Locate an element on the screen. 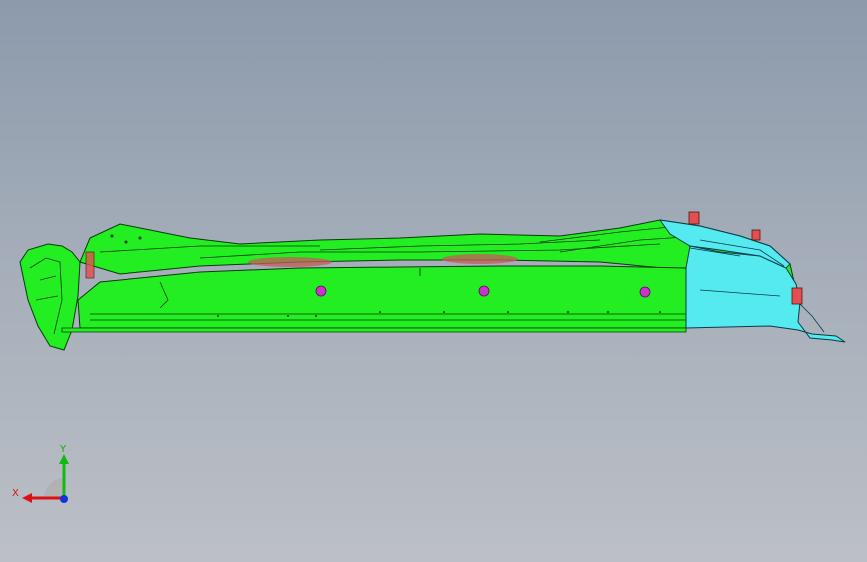 This screenshot has height=562, width=867. y-axis-label: Y is located at coordinates (63, 449).